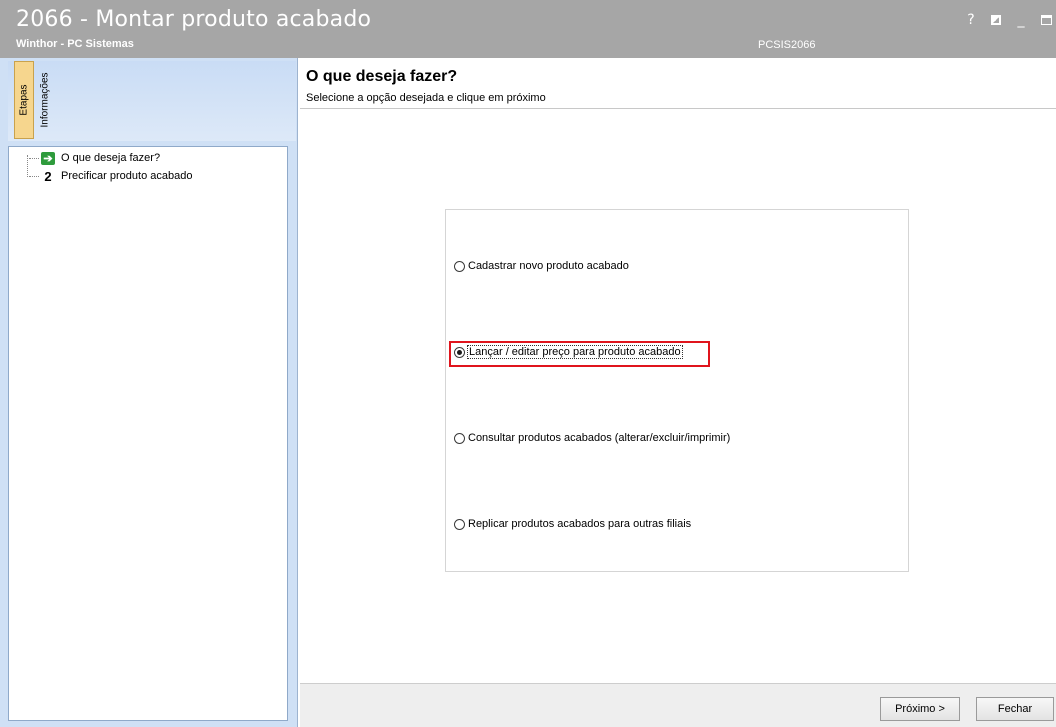 This screenshot has width=1056, height=727. Describe the element at coordinates (382, 76) in the screenshot. I see `page-title: O que deseja fazer?` at that location.